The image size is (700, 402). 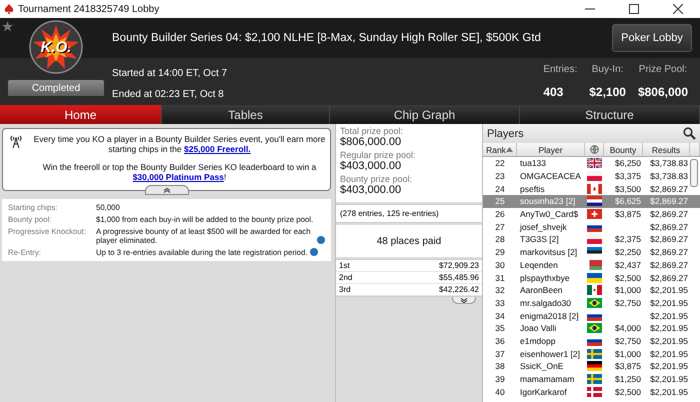 I want to click on maximize-icon, so click(x=634, y=9).